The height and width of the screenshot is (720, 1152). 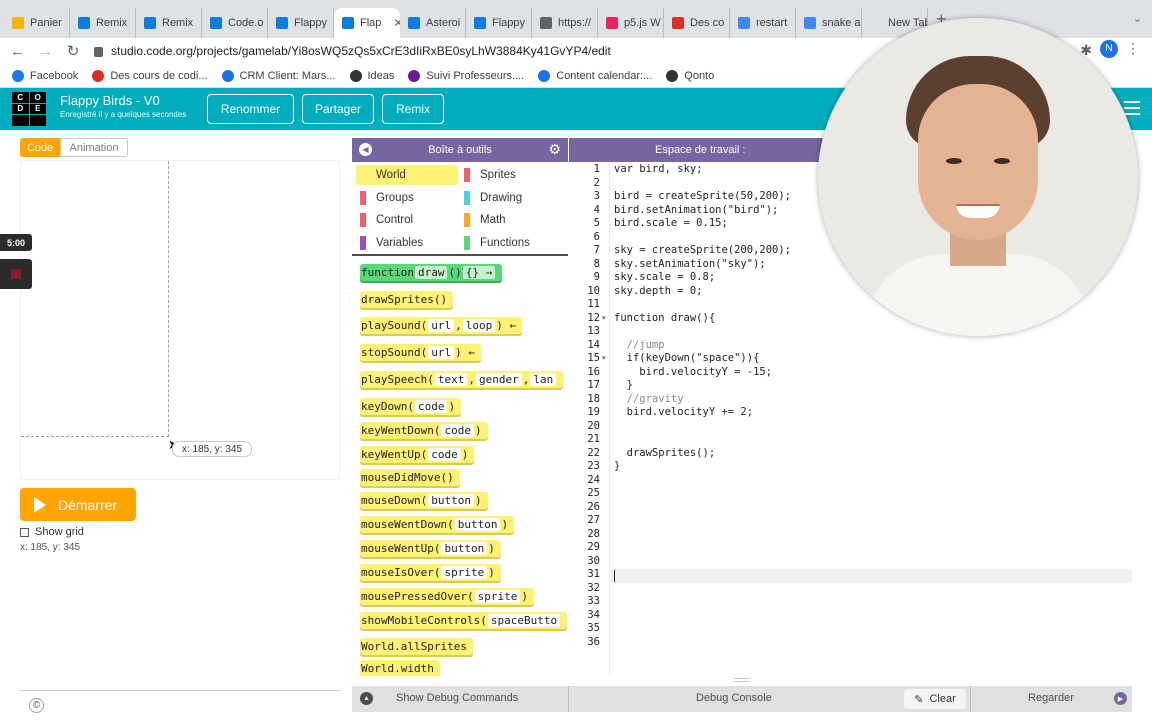 What do you see at coordinates (94, 147) in the screenshot?
I see `animation-mode-button: Animation` at bounding box center [94, 147].